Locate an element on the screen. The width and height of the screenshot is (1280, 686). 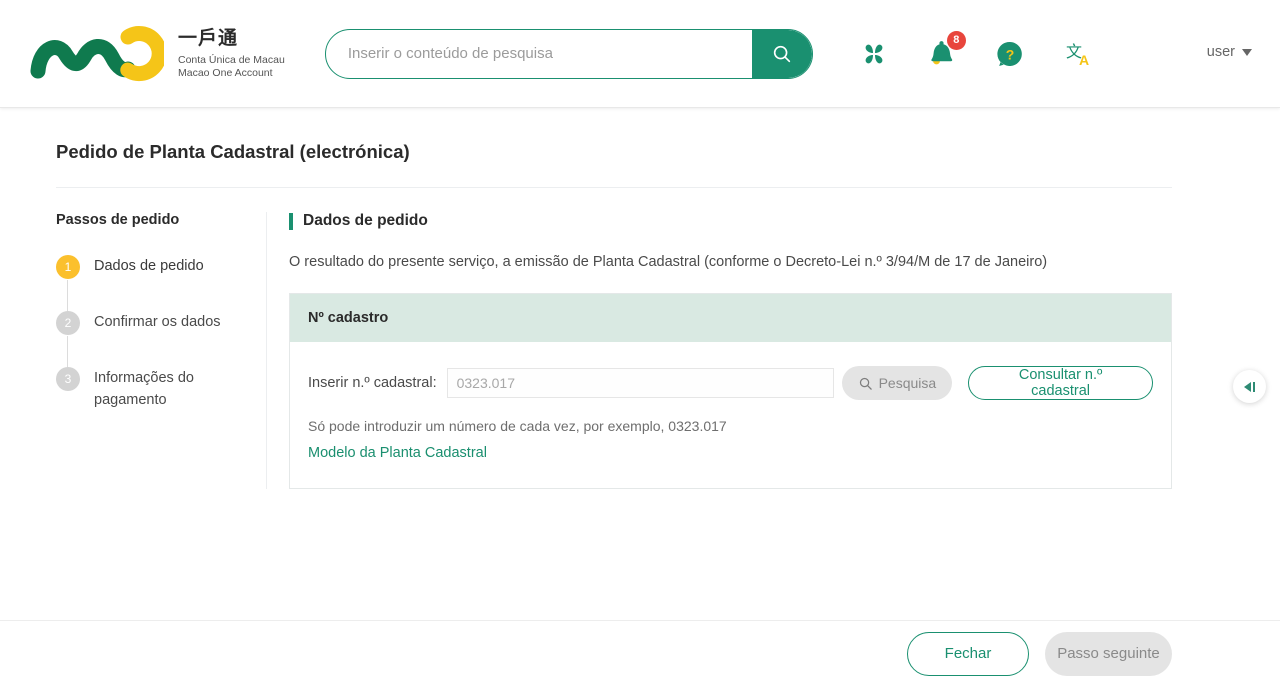
help-button: ? is located at coordinates (1010, 54).